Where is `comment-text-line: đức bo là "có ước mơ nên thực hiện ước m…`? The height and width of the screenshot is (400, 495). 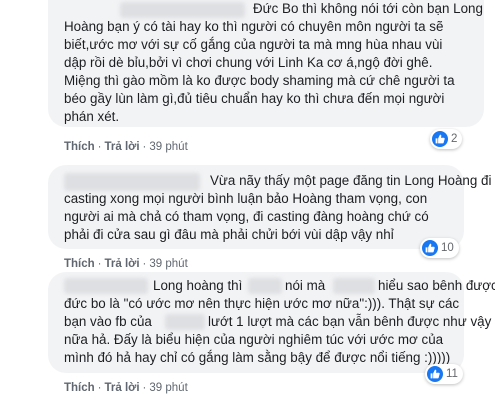 comment-text-line: đức bo là "có ước mơ nên thực hiện ước m… is located at coordinates (262, 303).